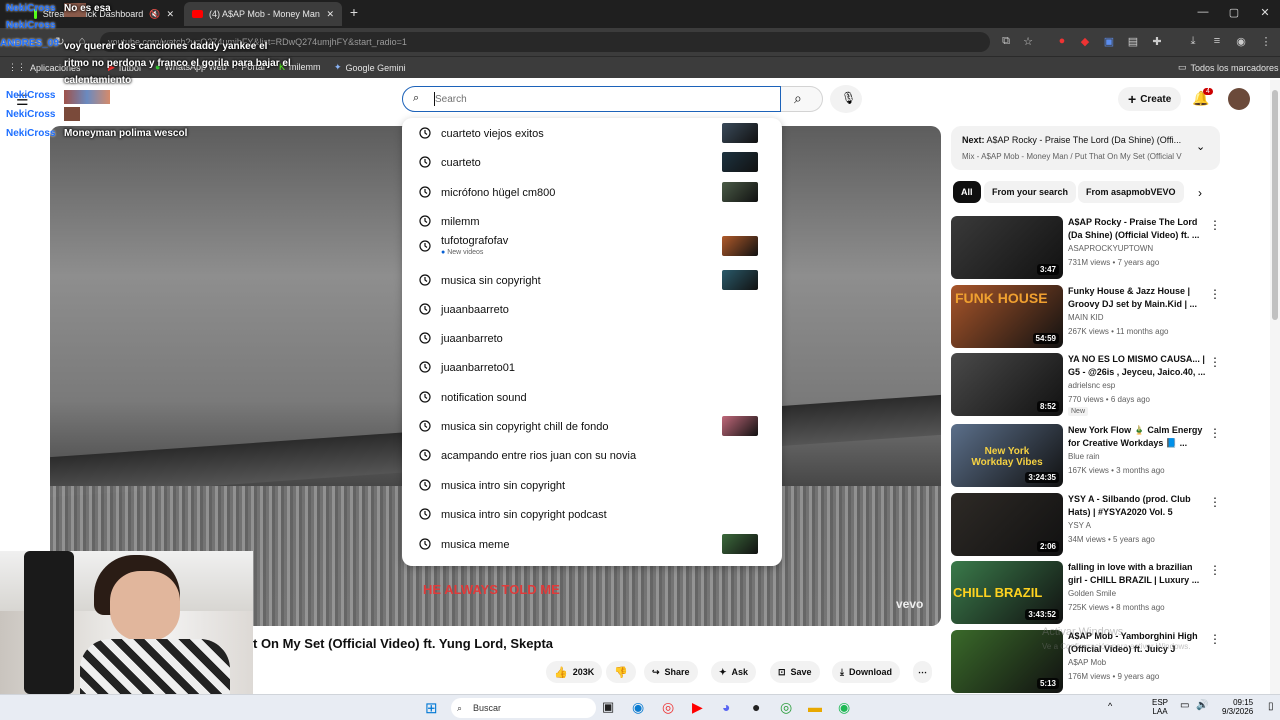 Image resolution: width=1280 pixels, height=720 pixels. Describe the element at coordinates (641, 708) in the screenshot. I see `edge-icon: ◉` at that location.